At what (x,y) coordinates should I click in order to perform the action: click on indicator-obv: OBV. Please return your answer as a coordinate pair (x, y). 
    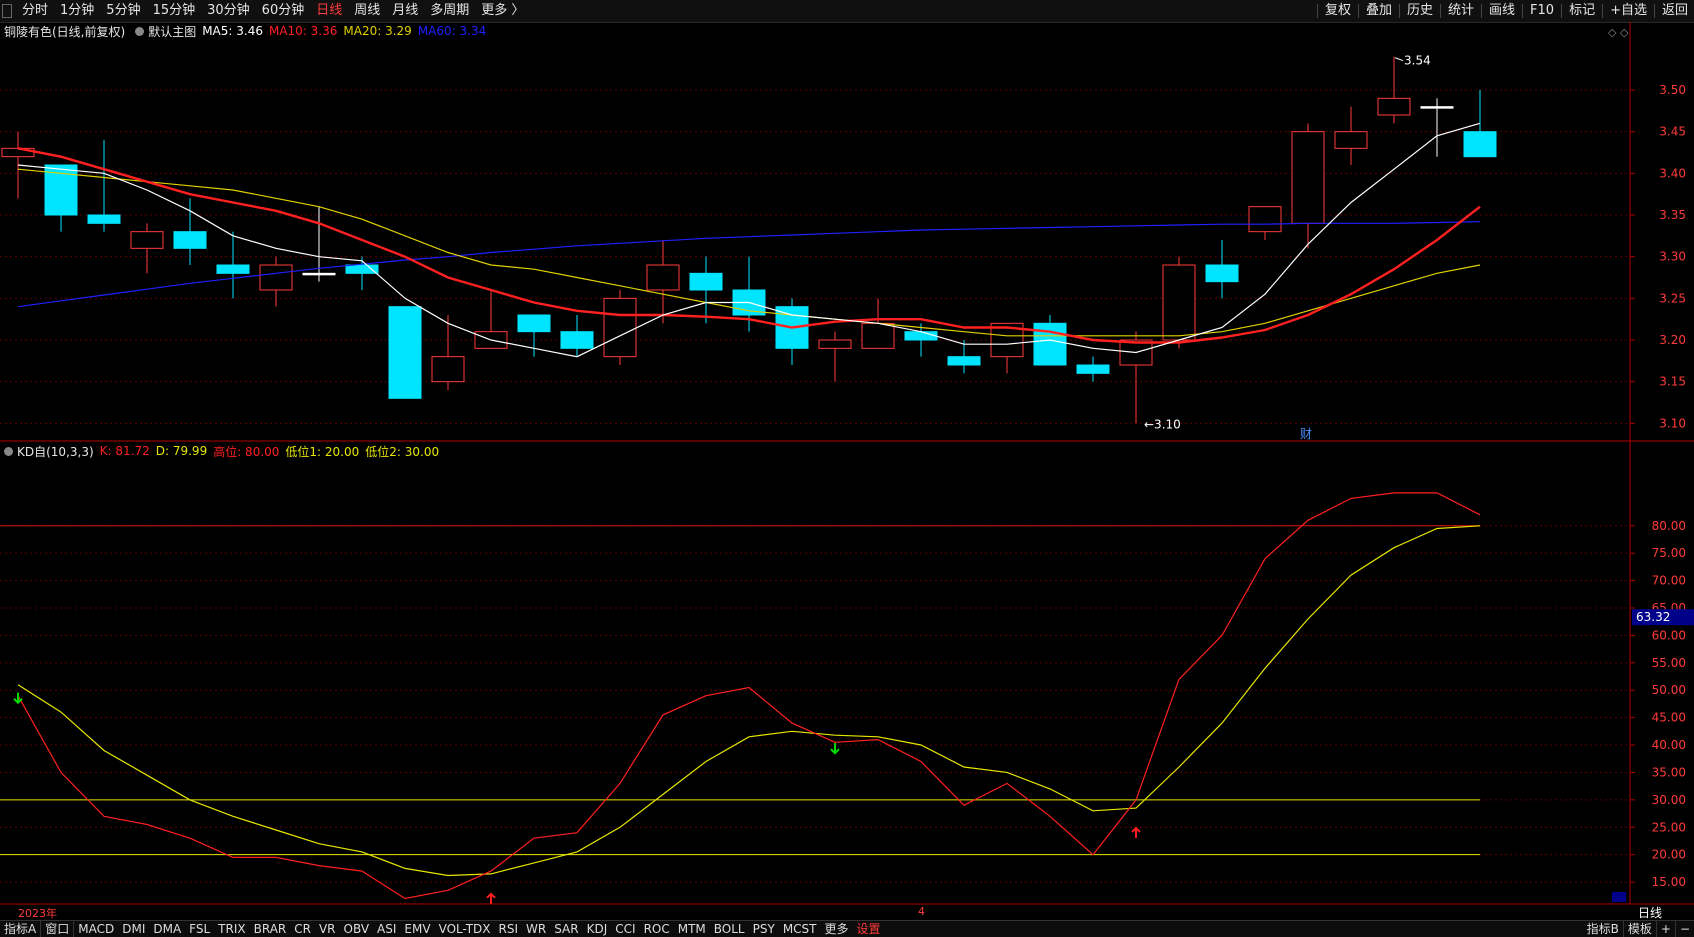
    Looking at the image, I should click on (357, 929).